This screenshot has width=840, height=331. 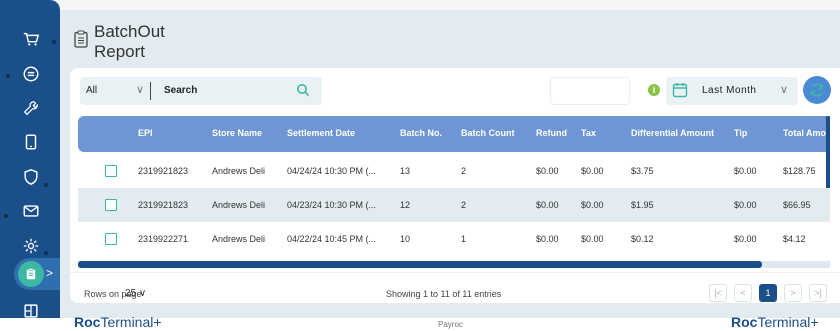 I want to click on cell-epi: 2319922271, so click(x=163, y=239).